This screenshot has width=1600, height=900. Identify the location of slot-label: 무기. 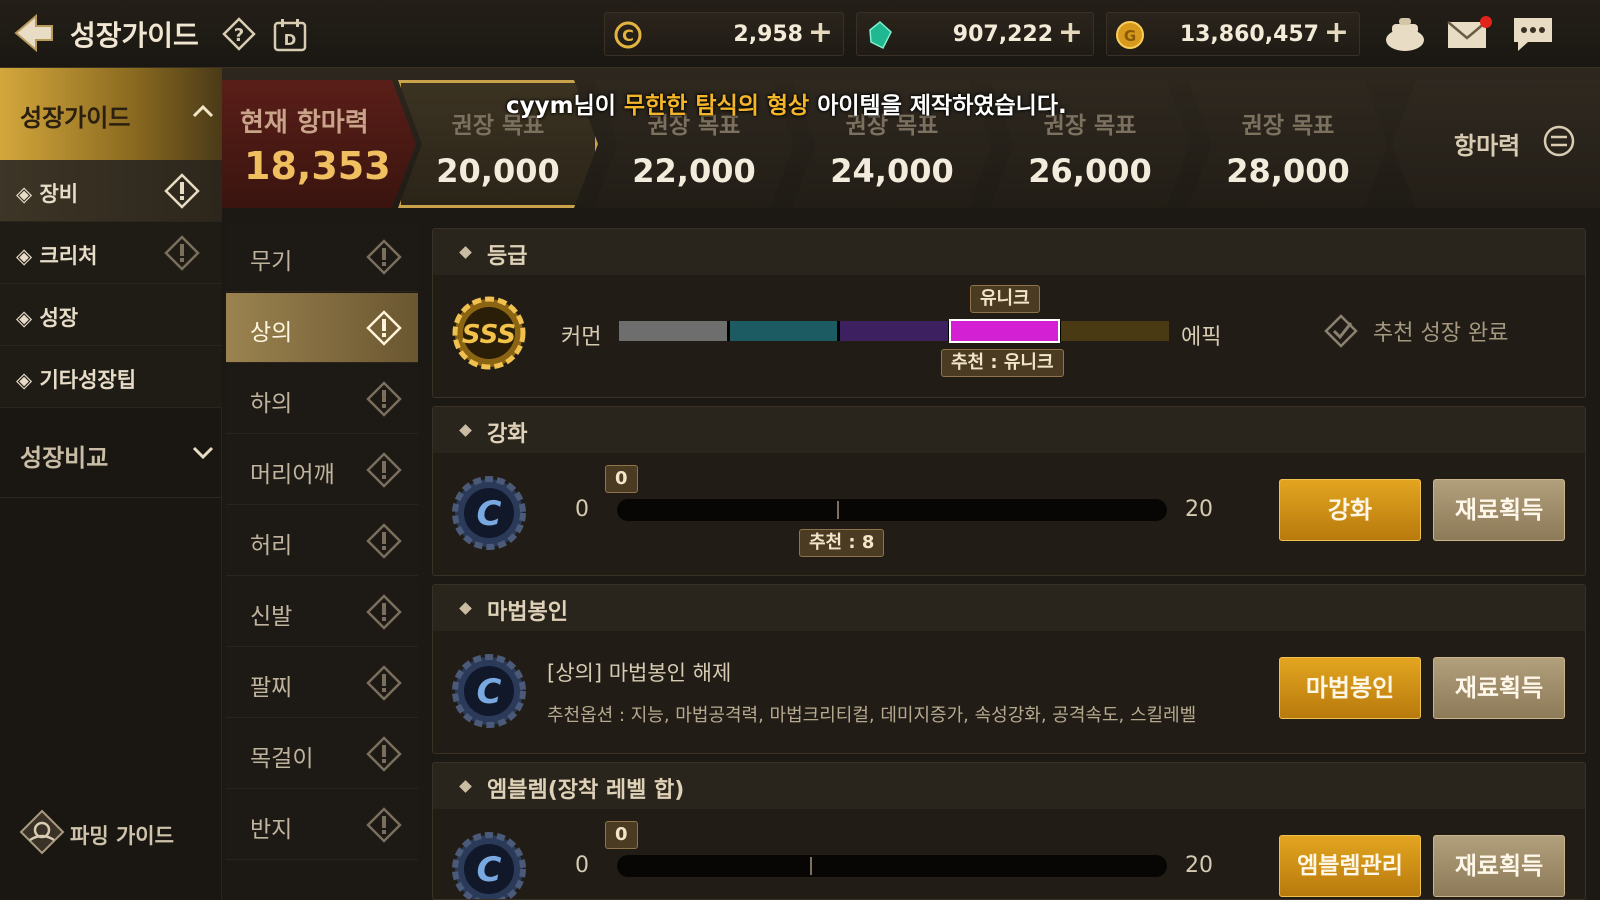
(271, 262).